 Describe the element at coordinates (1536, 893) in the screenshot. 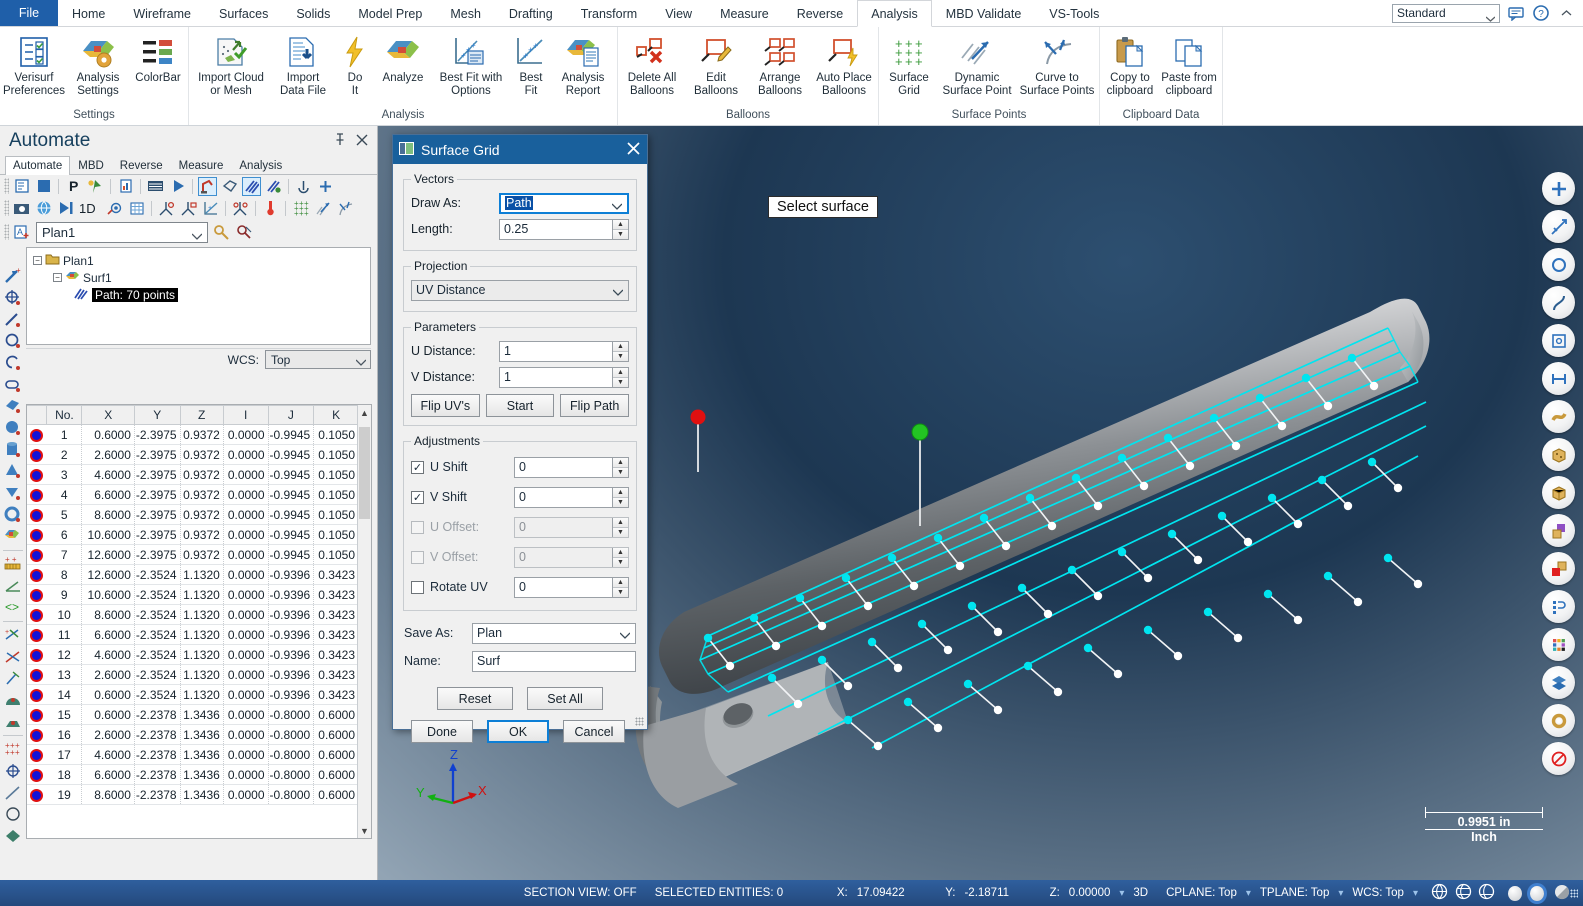

I see `shade-on-icon` at that location.